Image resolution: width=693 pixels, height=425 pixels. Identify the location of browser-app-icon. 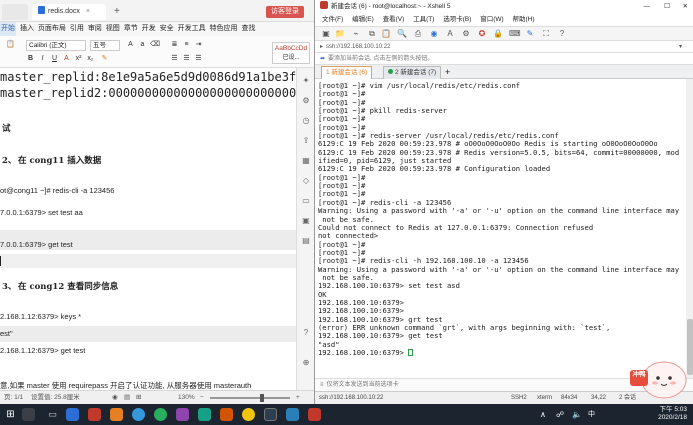
(138, 414).